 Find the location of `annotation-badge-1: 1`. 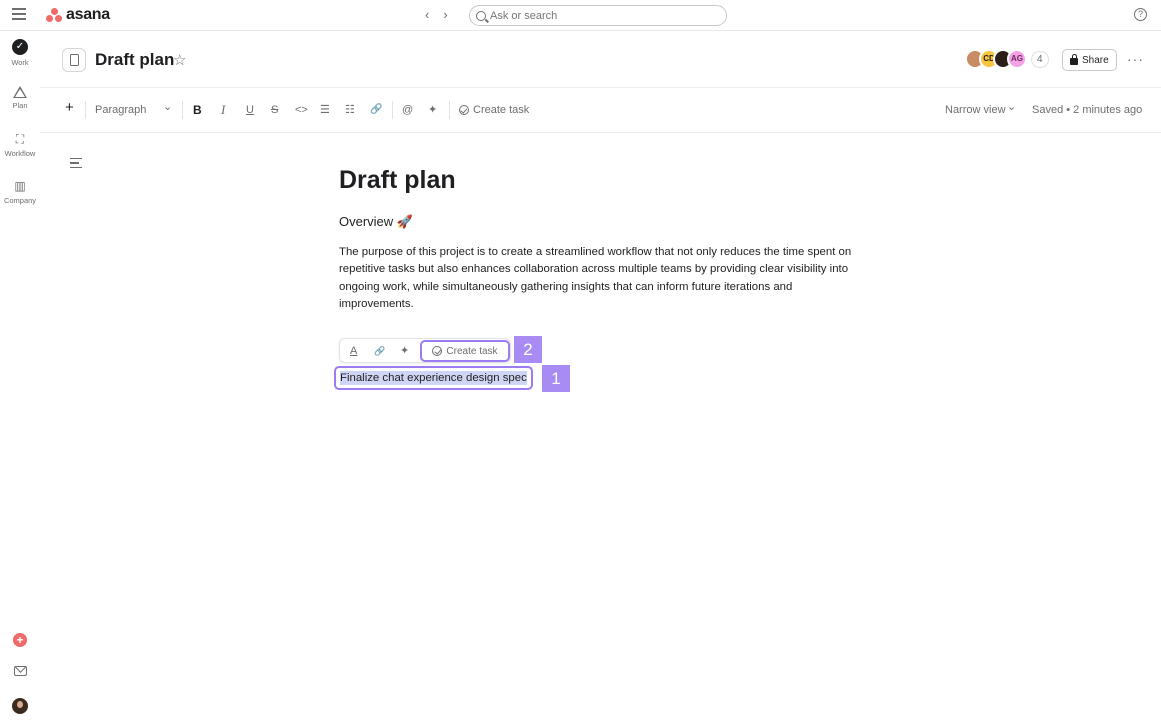

annotation-badge-1: 1 is located at coordinates (556, 378).